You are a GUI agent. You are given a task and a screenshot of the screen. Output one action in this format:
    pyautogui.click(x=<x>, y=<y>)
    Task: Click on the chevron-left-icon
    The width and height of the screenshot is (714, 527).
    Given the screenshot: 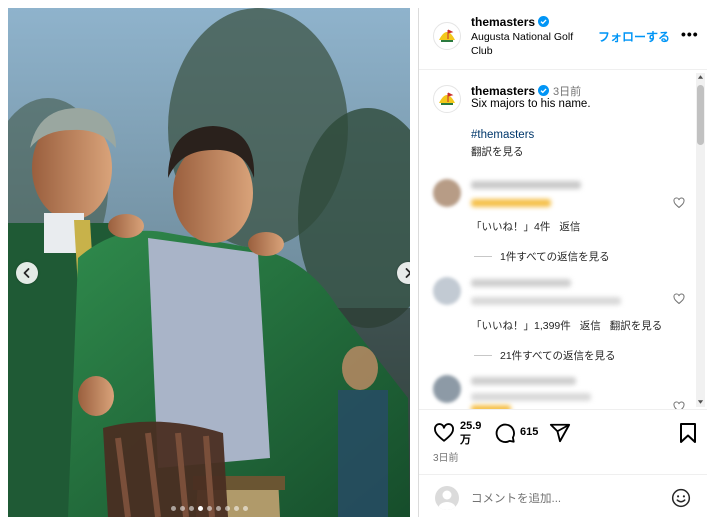 What is the action you would take?
    pyautogui.click(x=26, y=273)
    